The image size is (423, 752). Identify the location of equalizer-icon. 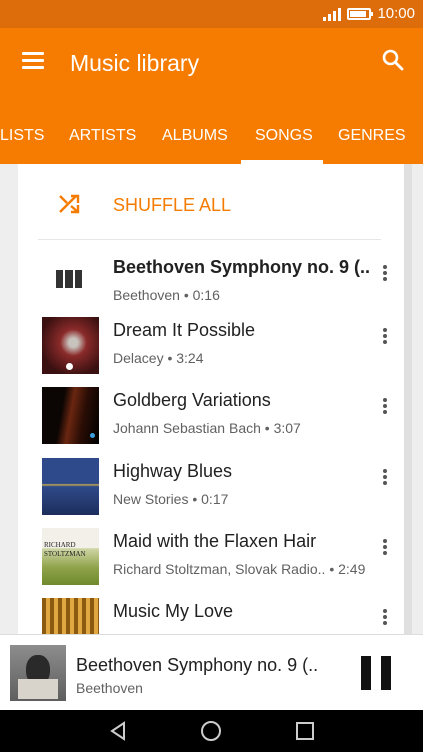
(69, 279).